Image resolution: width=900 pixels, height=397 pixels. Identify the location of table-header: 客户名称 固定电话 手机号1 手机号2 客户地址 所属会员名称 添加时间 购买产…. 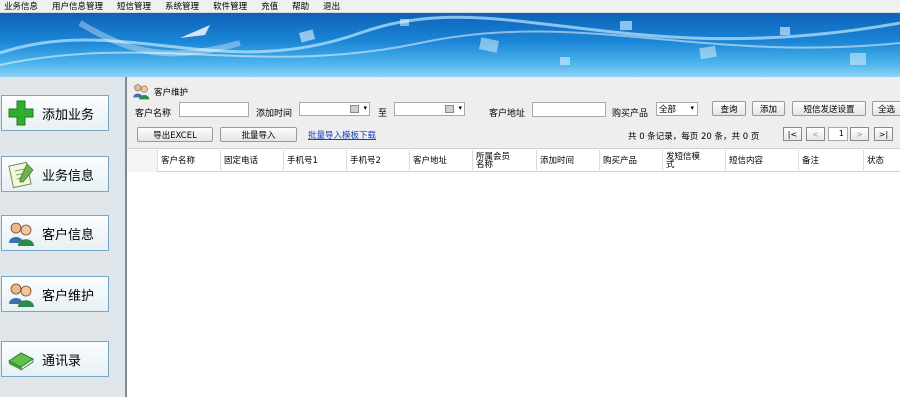
(513, 161).